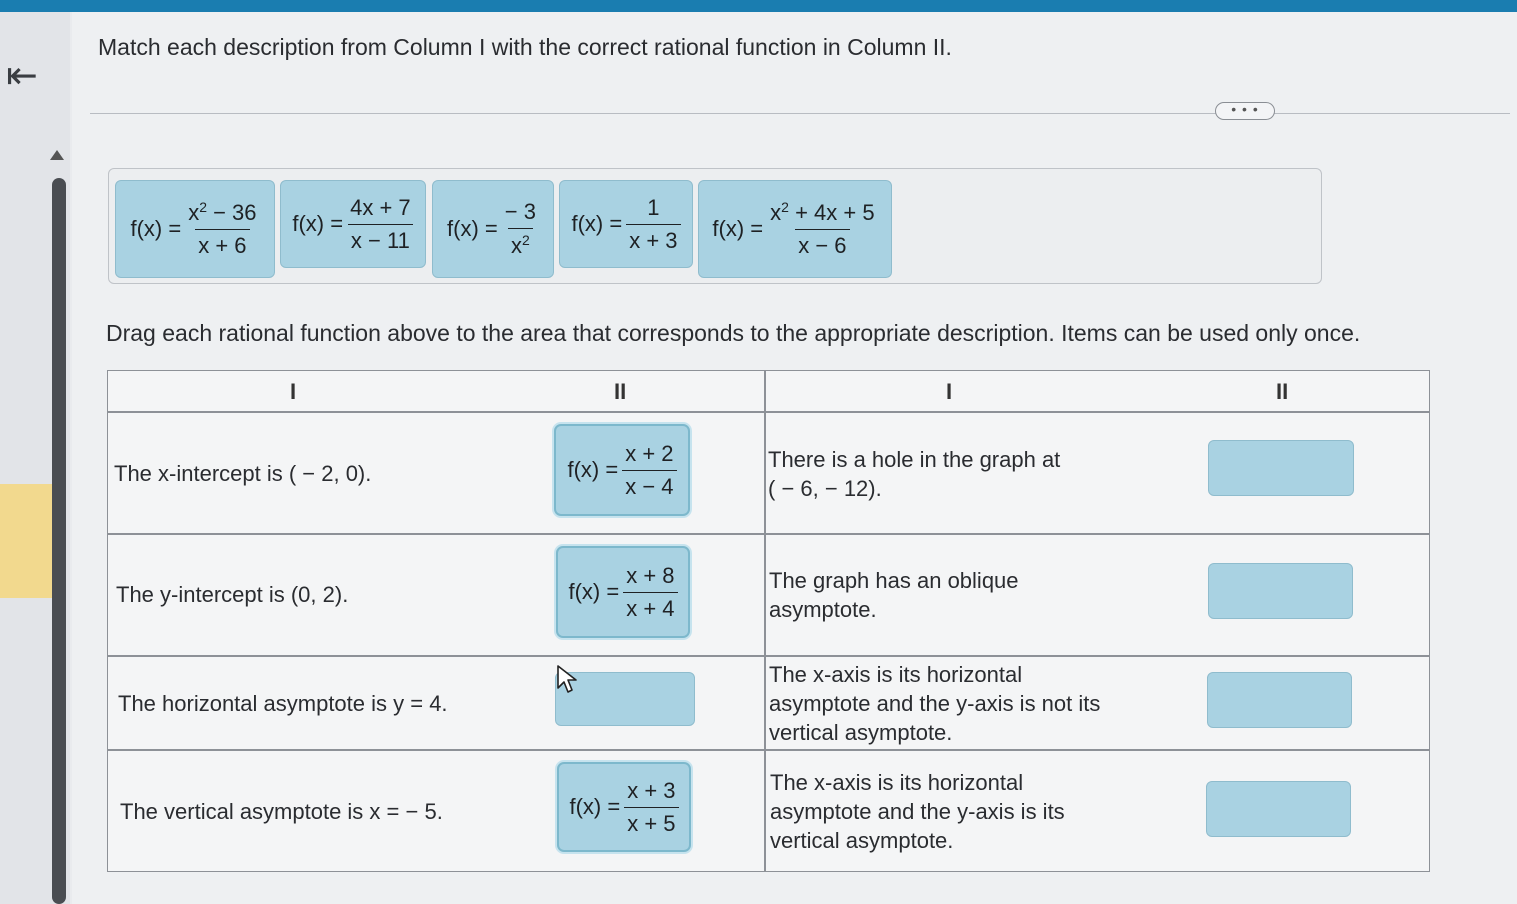  I want to click on description-line: There is a hole in the graph at, so click(914, 459).